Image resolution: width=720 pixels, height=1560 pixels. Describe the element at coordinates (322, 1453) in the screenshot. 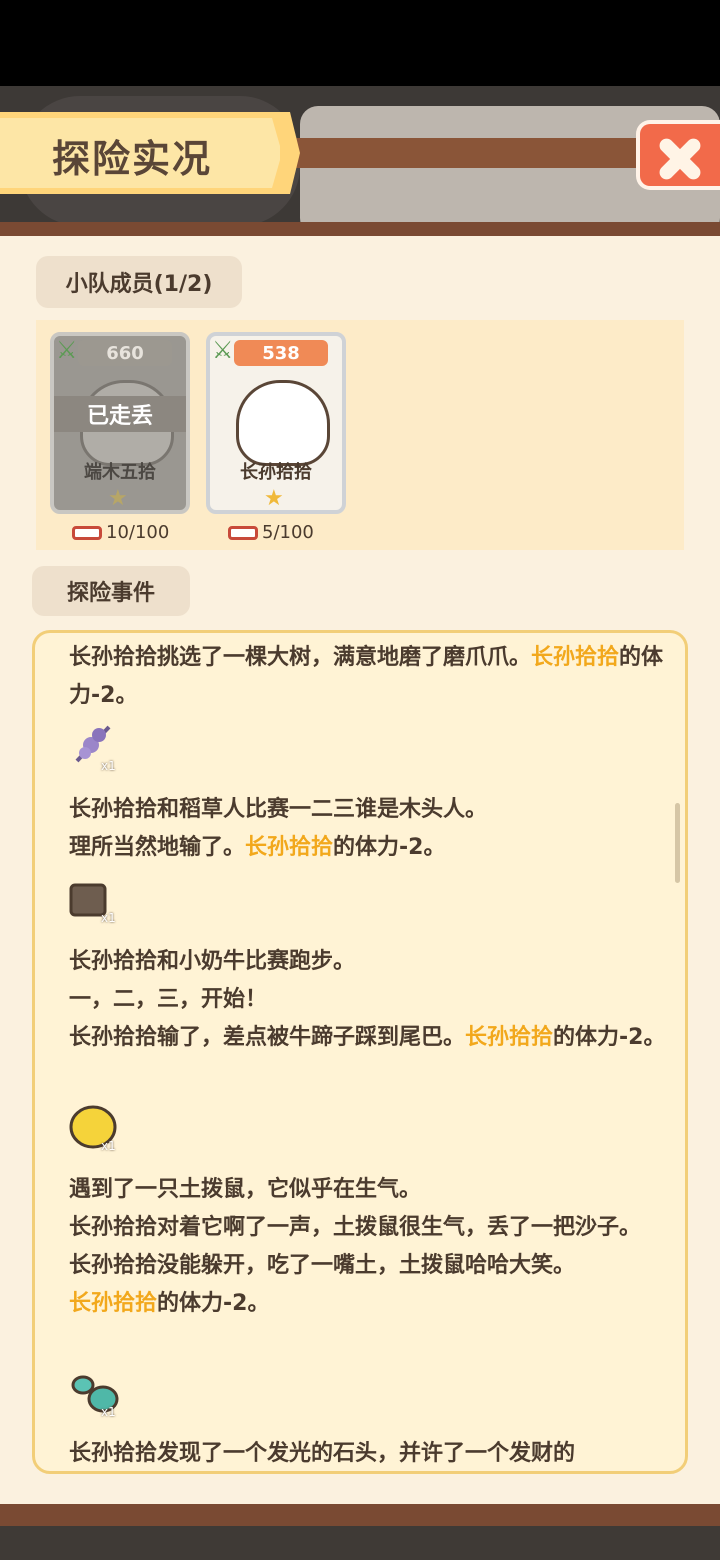

I see `event-text: 长孙拾拾发现了一个发光的石头，并许了一个发财的` at that location.